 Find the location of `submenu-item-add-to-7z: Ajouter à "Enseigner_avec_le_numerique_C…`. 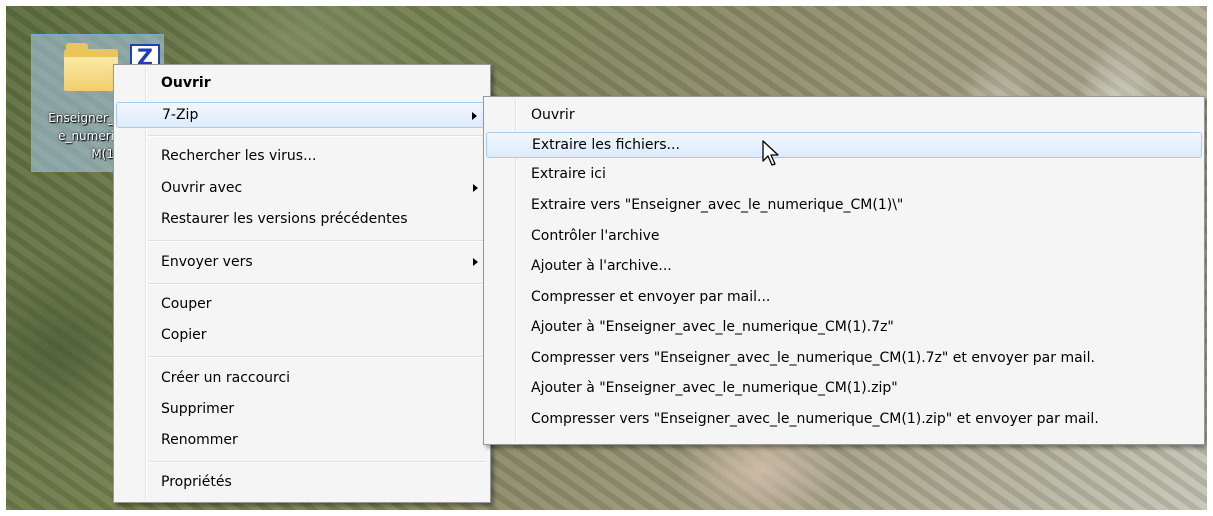

submenu-item-add-to-7z: Ajouter à "Enseigner_avec_le_numerique_C… is located at coordinates (844, 327).